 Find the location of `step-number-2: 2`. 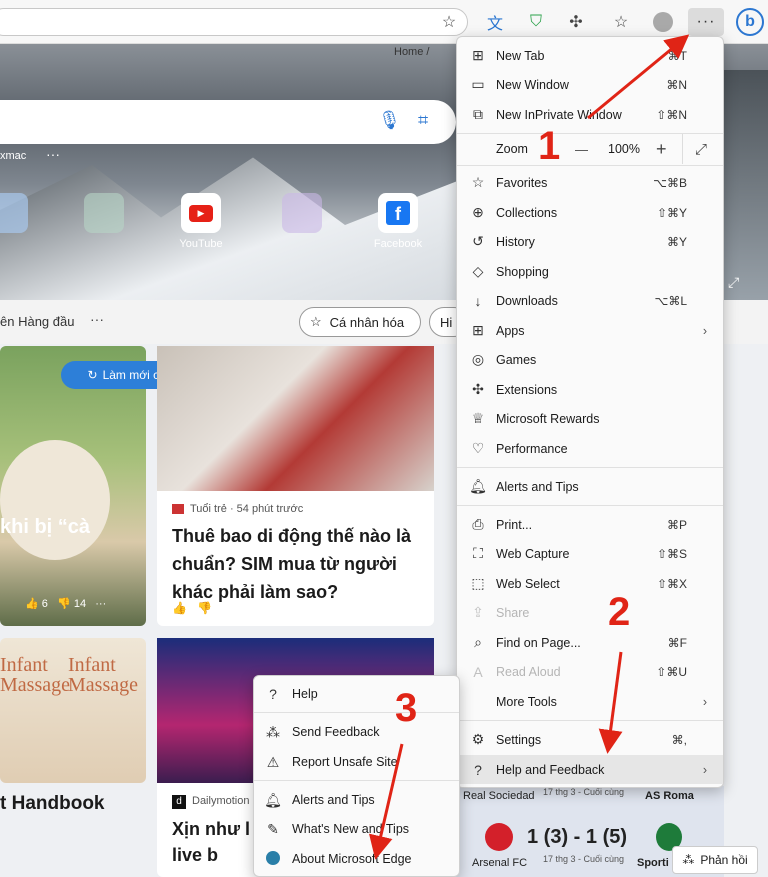

step-number-2: 2 is located at coordinates (619, 612).